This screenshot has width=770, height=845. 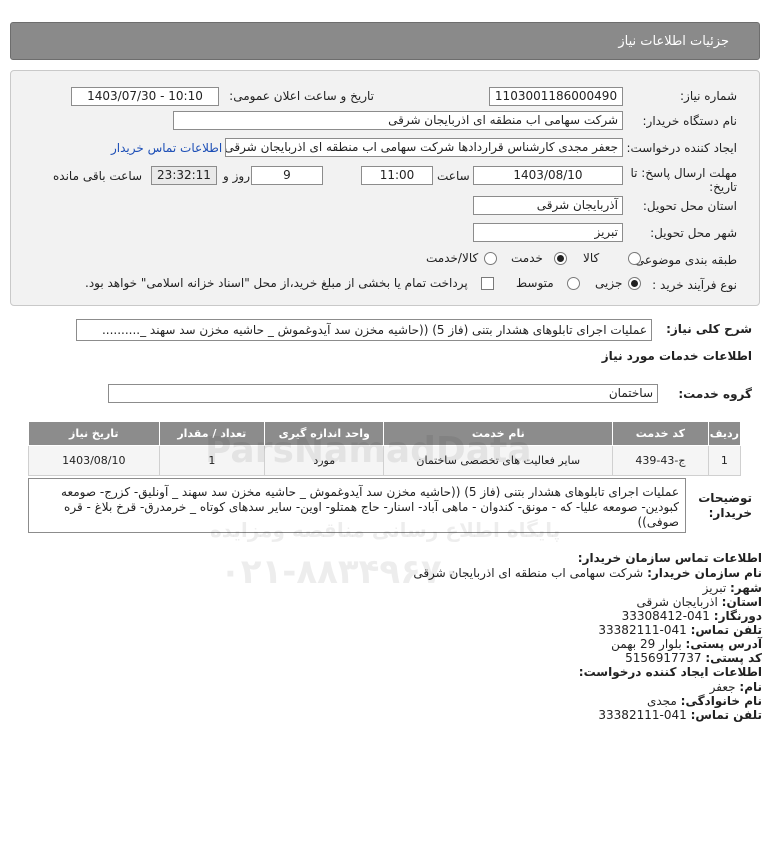 I want to click on category-radio-service, so click(x=560, y=258).